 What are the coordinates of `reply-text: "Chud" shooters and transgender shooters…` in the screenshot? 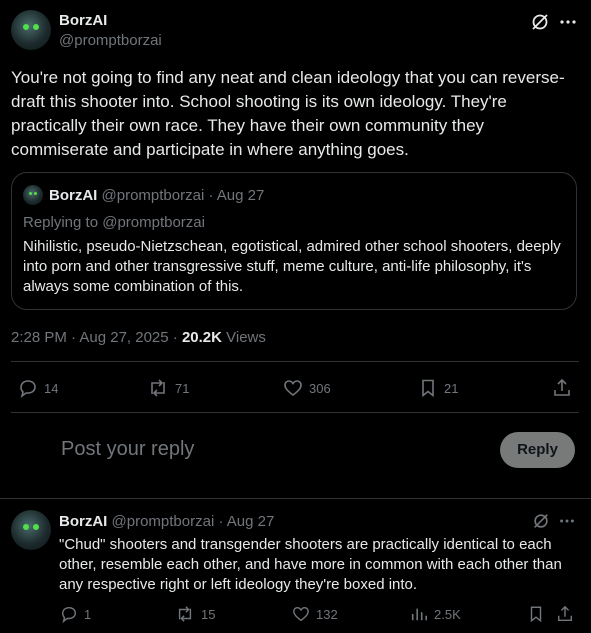 It's located at (310, 564).